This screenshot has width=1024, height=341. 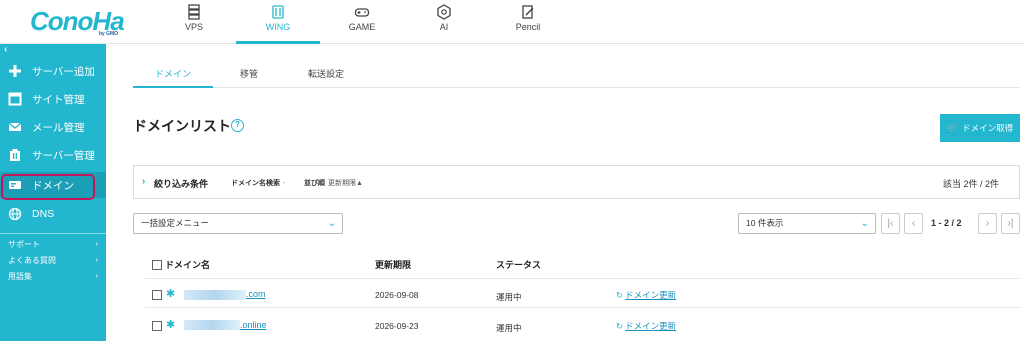 I want to click on tab-label: VPS, so click(x=193, y=27).